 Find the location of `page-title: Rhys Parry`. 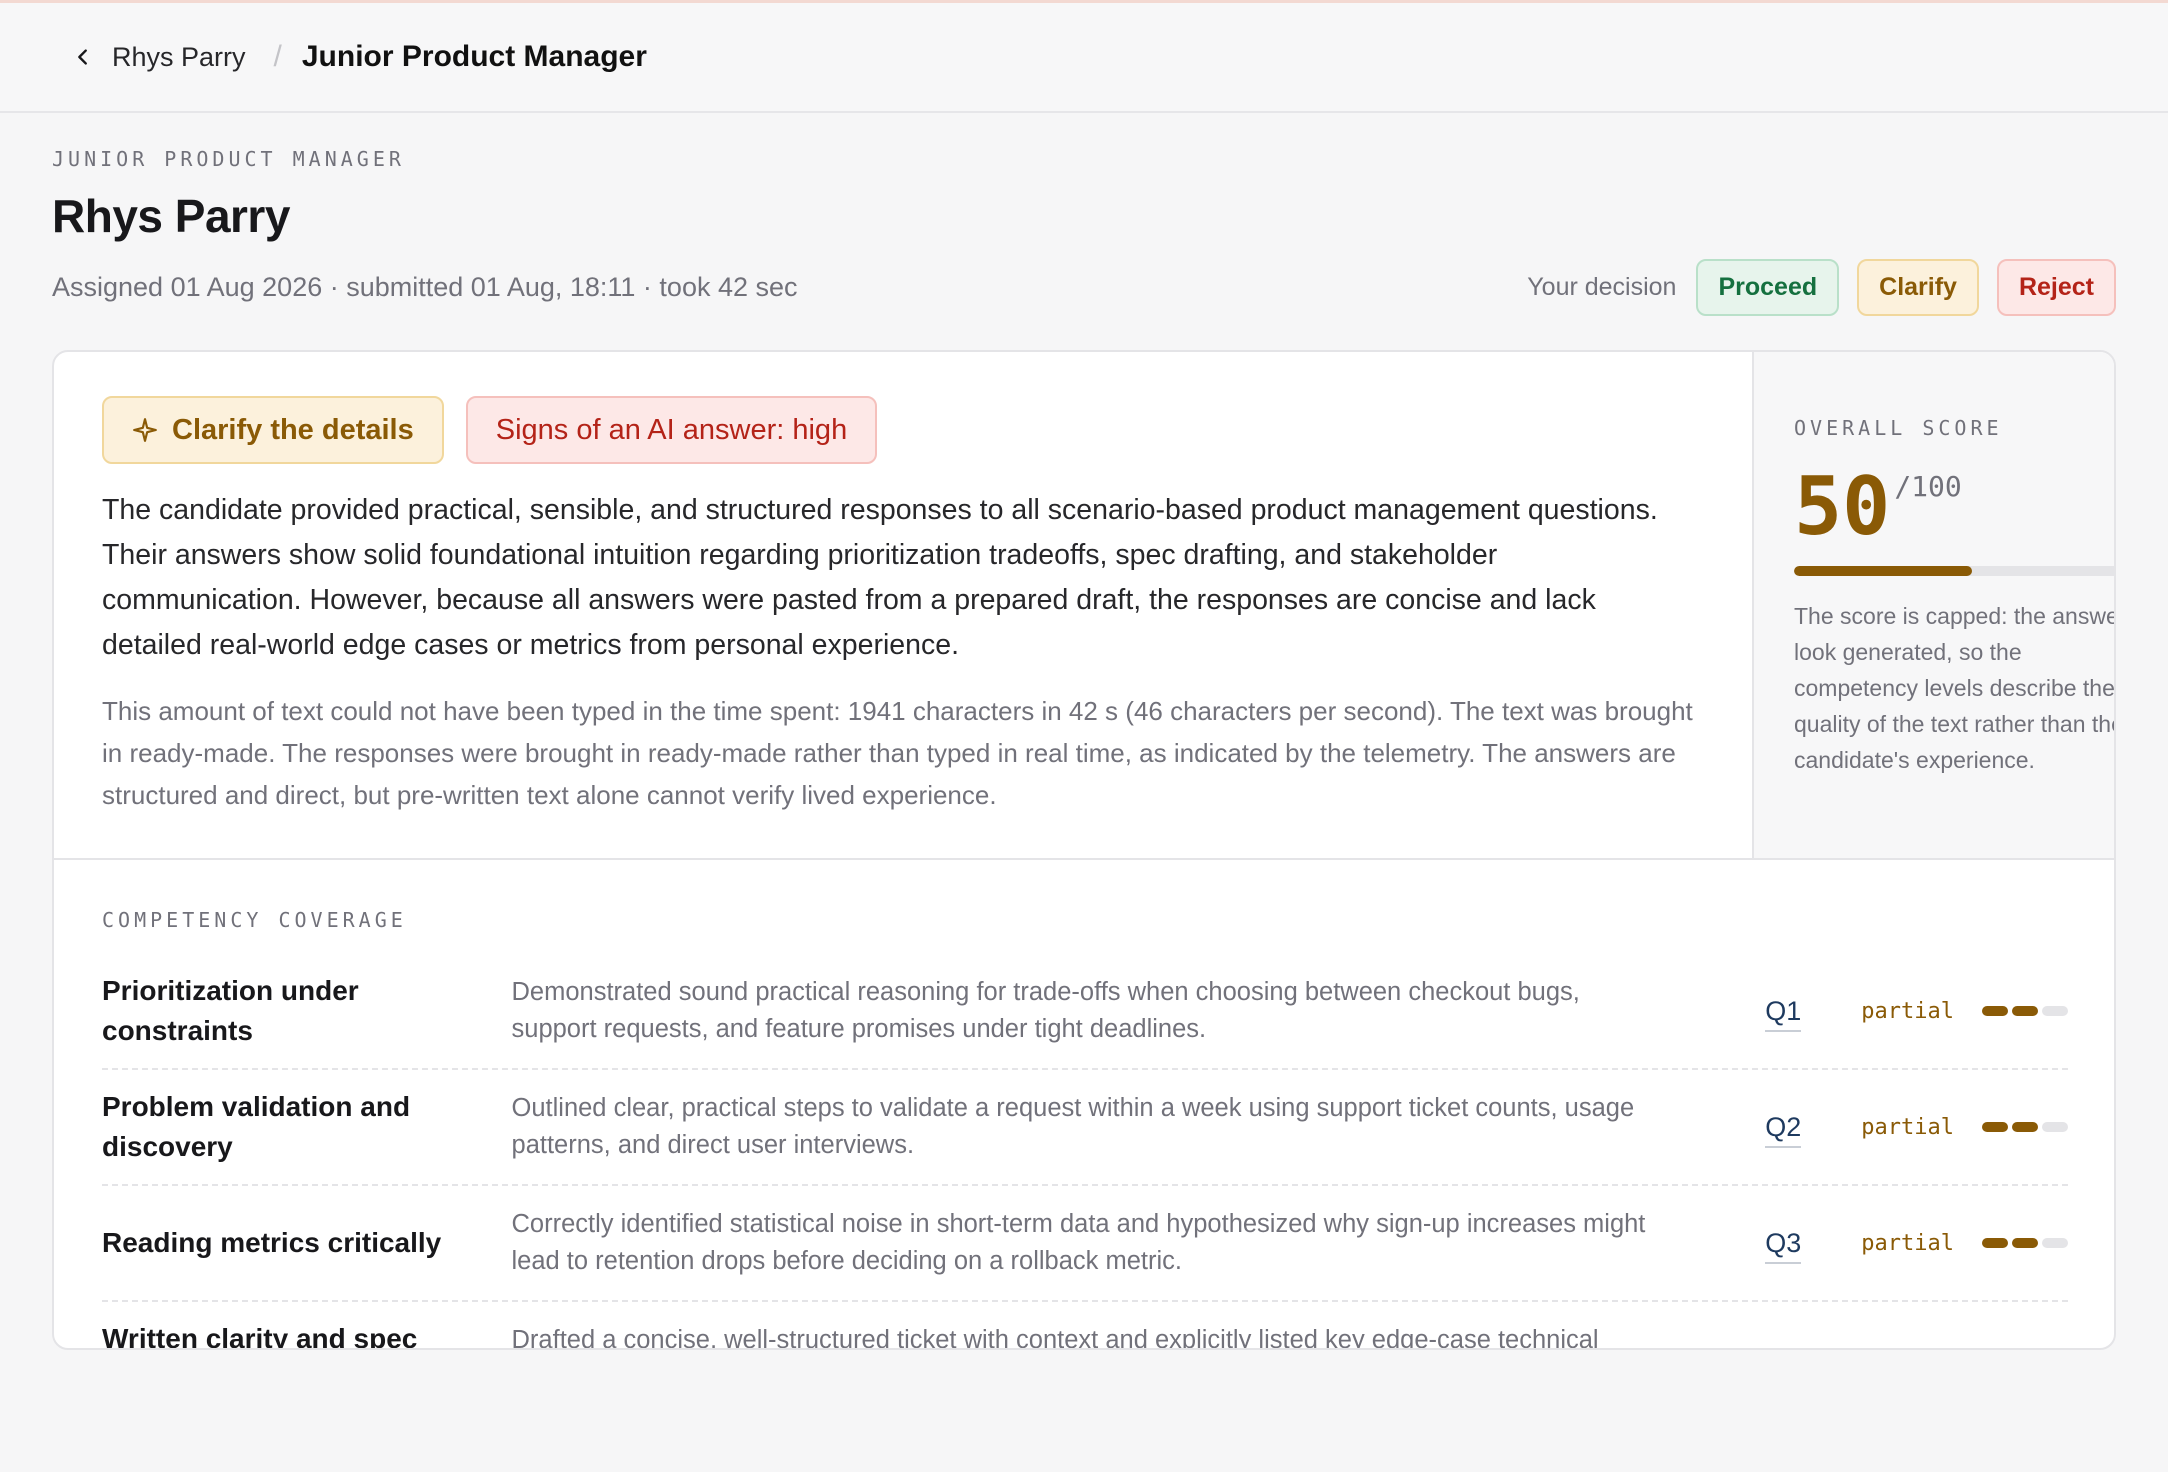

page-title: Rhys Parry is located at coordinates (171, 216).